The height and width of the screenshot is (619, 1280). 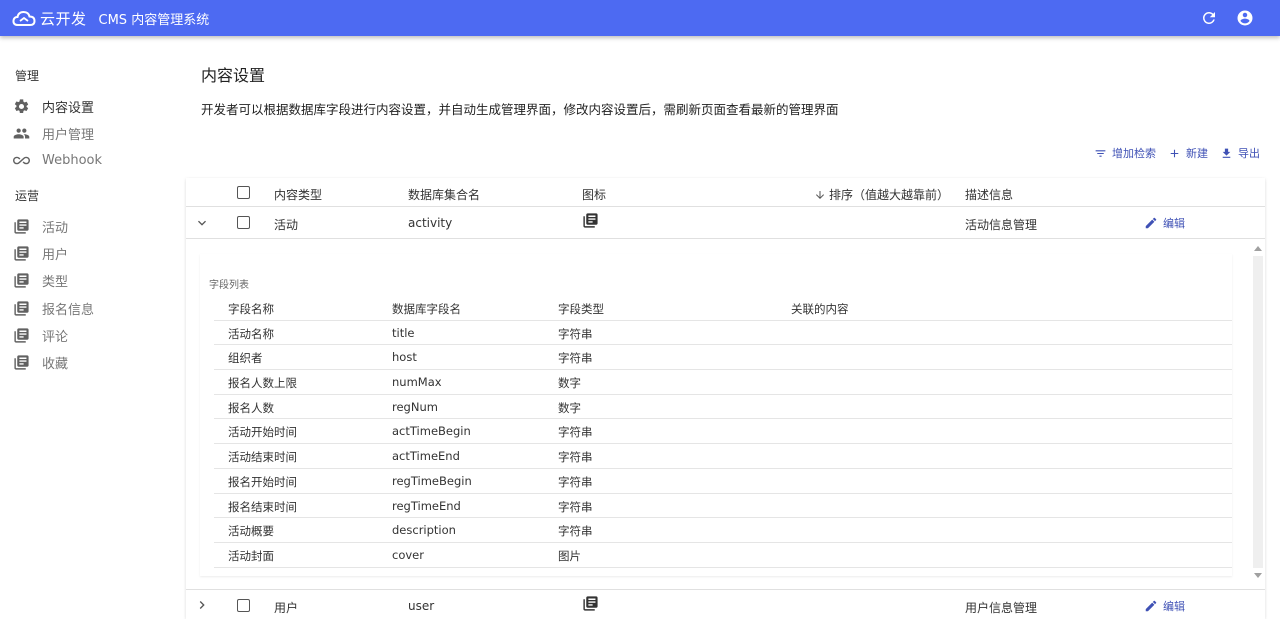 What do you see at coordinates (92, 133) in the screenshot?
I see `sidebar-item-user-management: 用户管理` at bounding box center [92, 133].